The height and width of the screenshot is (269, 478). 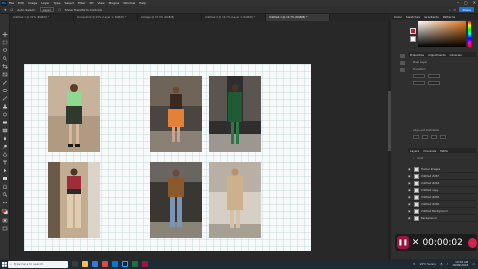 I want to click on edge-browser-icon, so click(x=95, y=264).